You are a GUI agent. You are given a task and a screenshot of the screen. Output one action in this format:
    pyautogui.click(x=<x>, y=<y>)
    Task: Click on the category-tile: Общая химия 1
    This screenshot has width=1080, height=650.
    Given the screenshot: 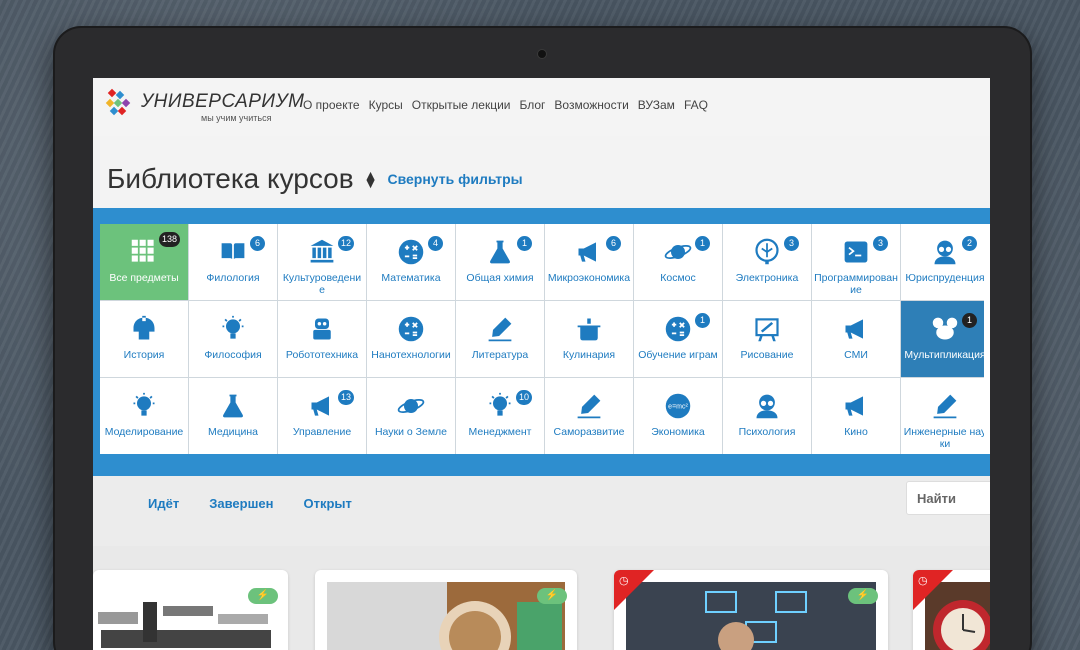 What is the action you would take?
    pyautogui.click(x=500, y=262)
    